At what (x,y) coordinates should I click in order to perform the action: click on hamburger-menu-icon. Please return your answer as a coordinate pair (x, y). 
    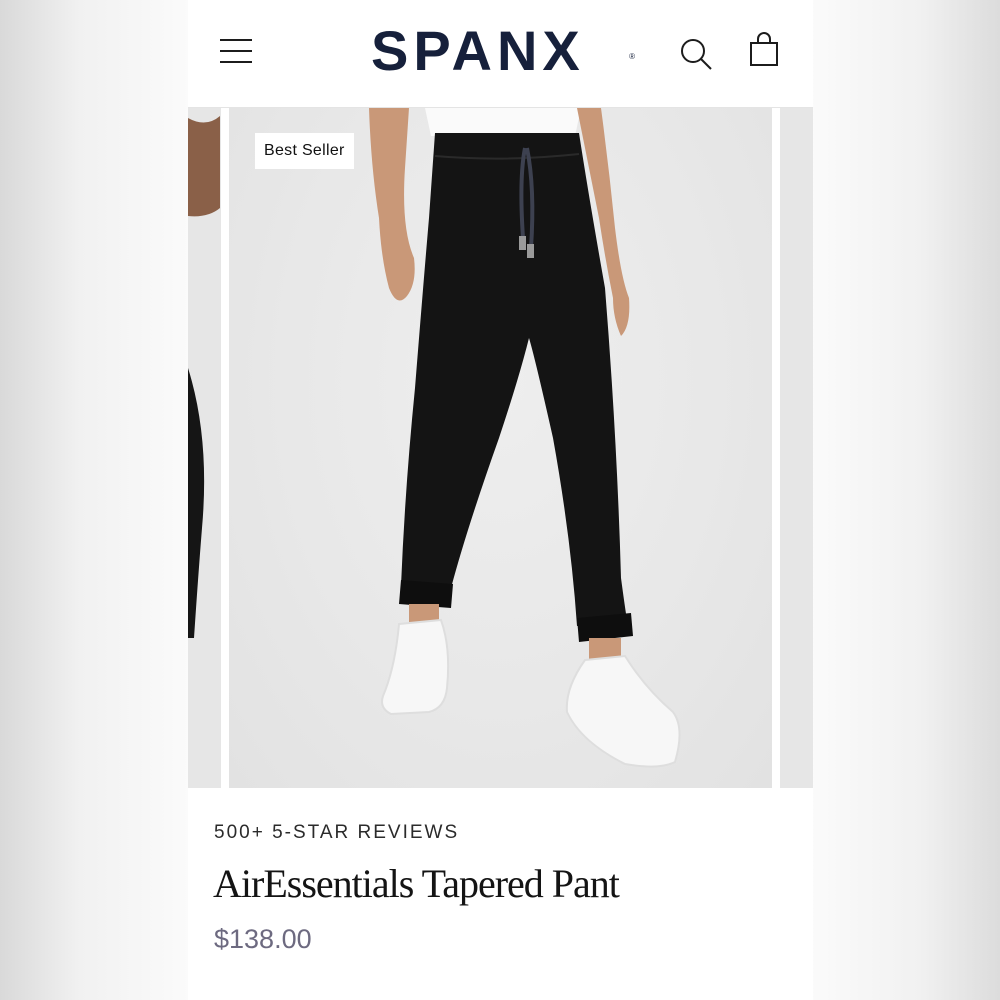
    Looking at the image, I should click on (236, 51).